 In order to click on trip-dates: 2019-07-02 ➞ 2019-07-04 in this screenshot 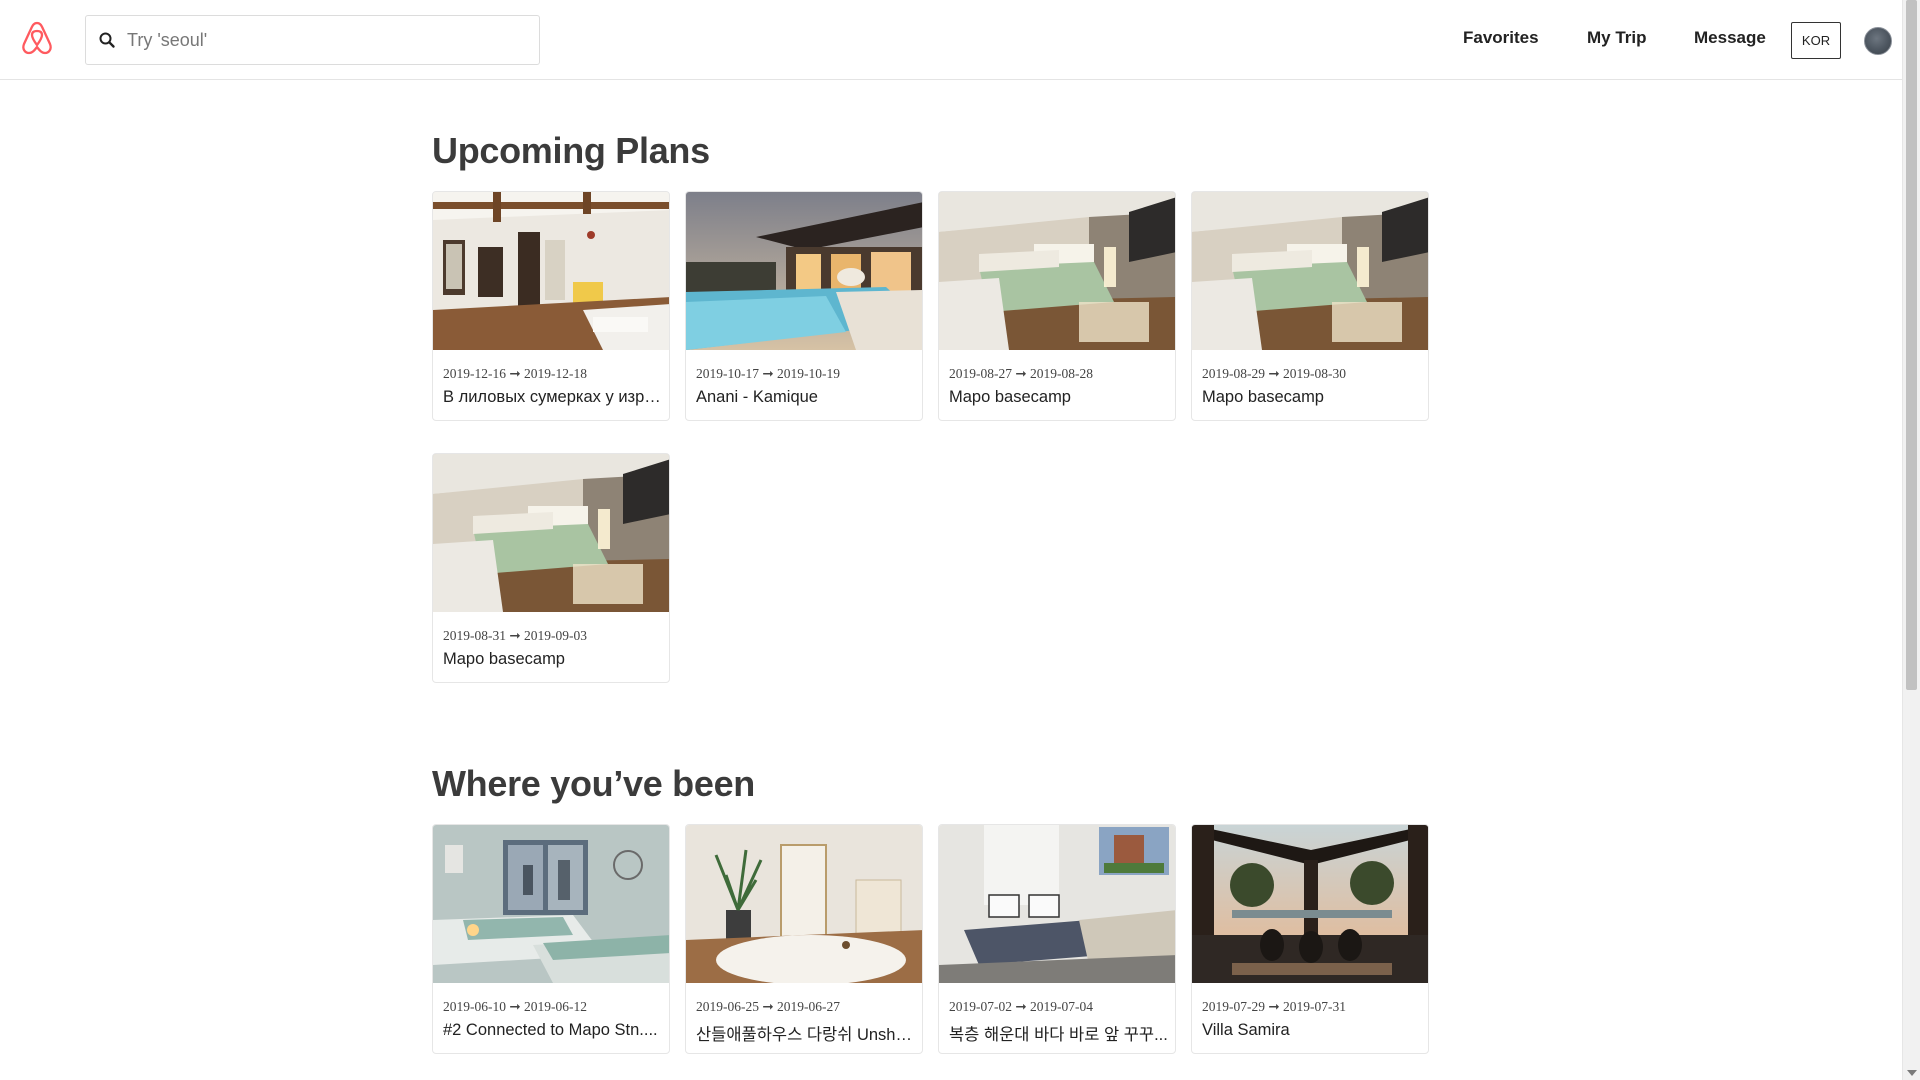, I will do `click(1021, 1006)`.